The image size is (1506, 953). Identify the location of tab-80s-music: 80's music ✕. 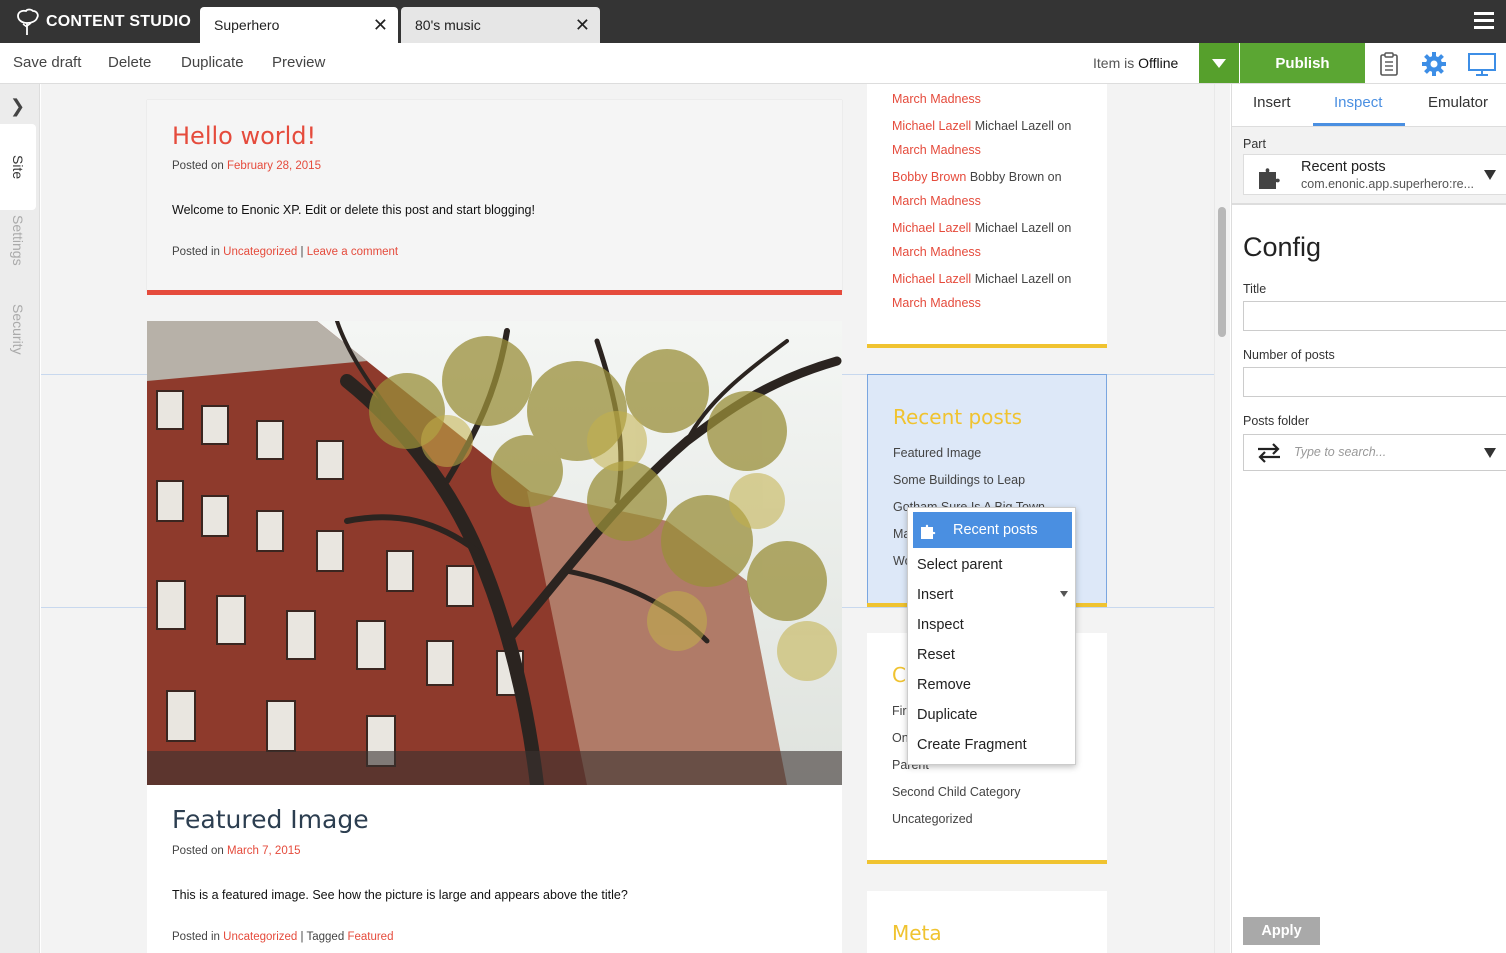
(500, 25).